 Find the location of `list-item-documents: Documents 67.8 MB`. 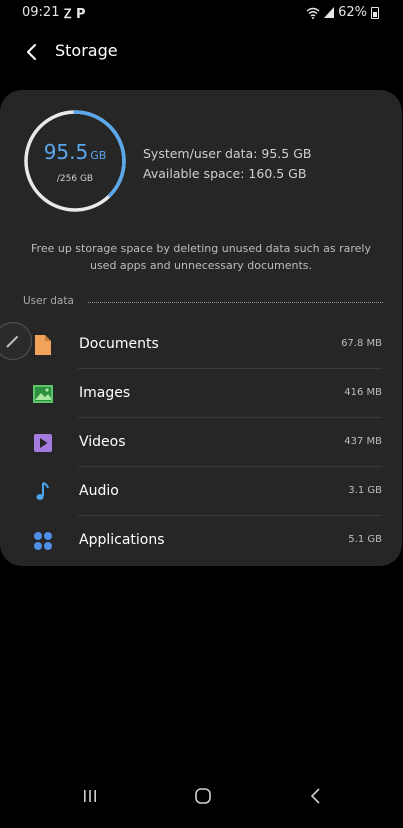

list-item-documents: Documents 67.8 MB is located at coordinates (201, 344).